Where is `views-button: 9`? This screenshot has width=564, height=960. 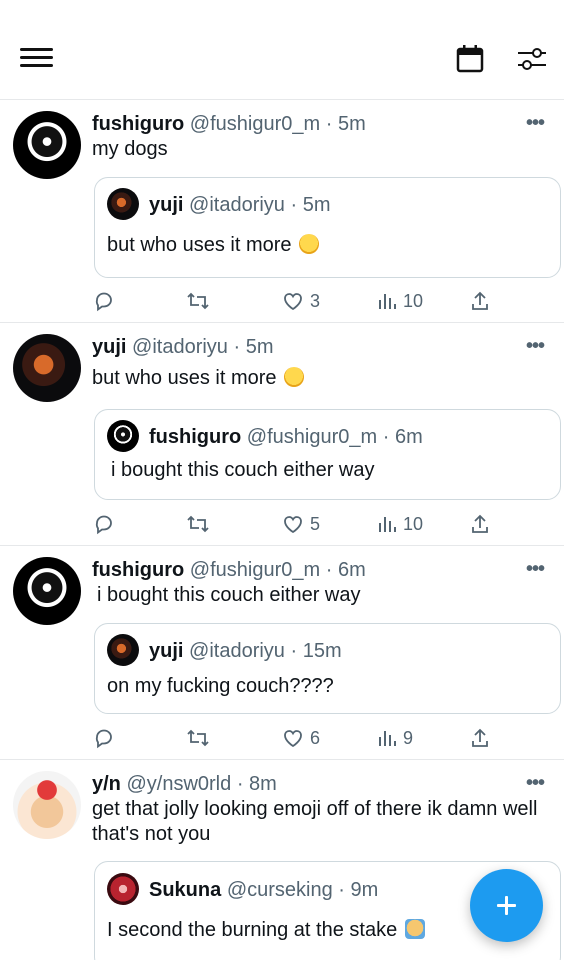
views-button: 9 is located at coordinates (395, 738).